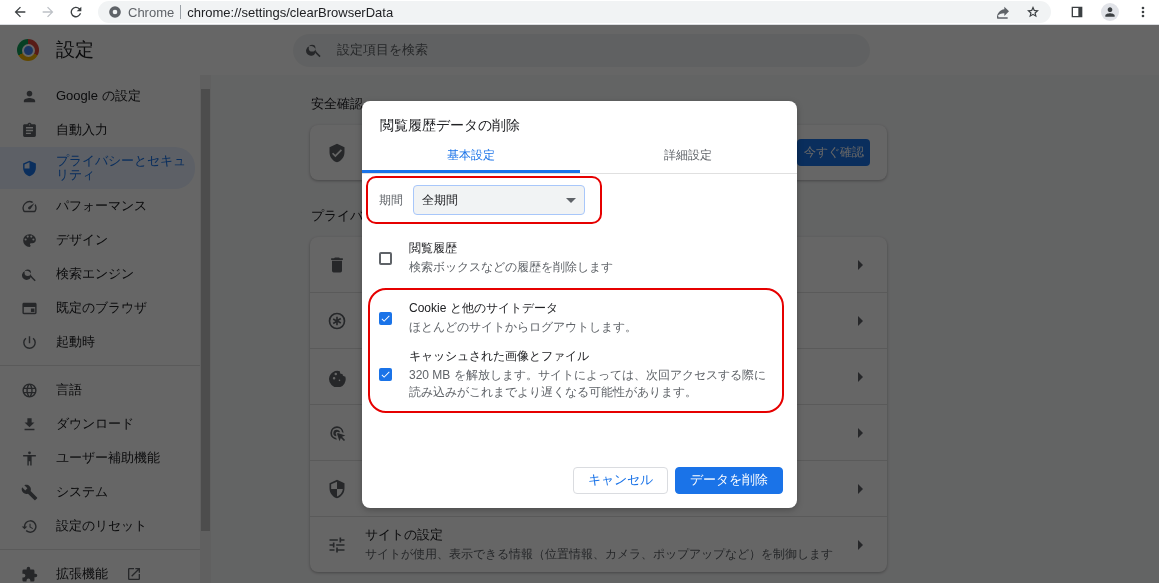 The width and height of the screenshot is (1159, 583). What do you see at coordinates (97, 206) in the screenshot?
I see `sidebar-item: パフォーマンス` at bounding box center [97, 206].